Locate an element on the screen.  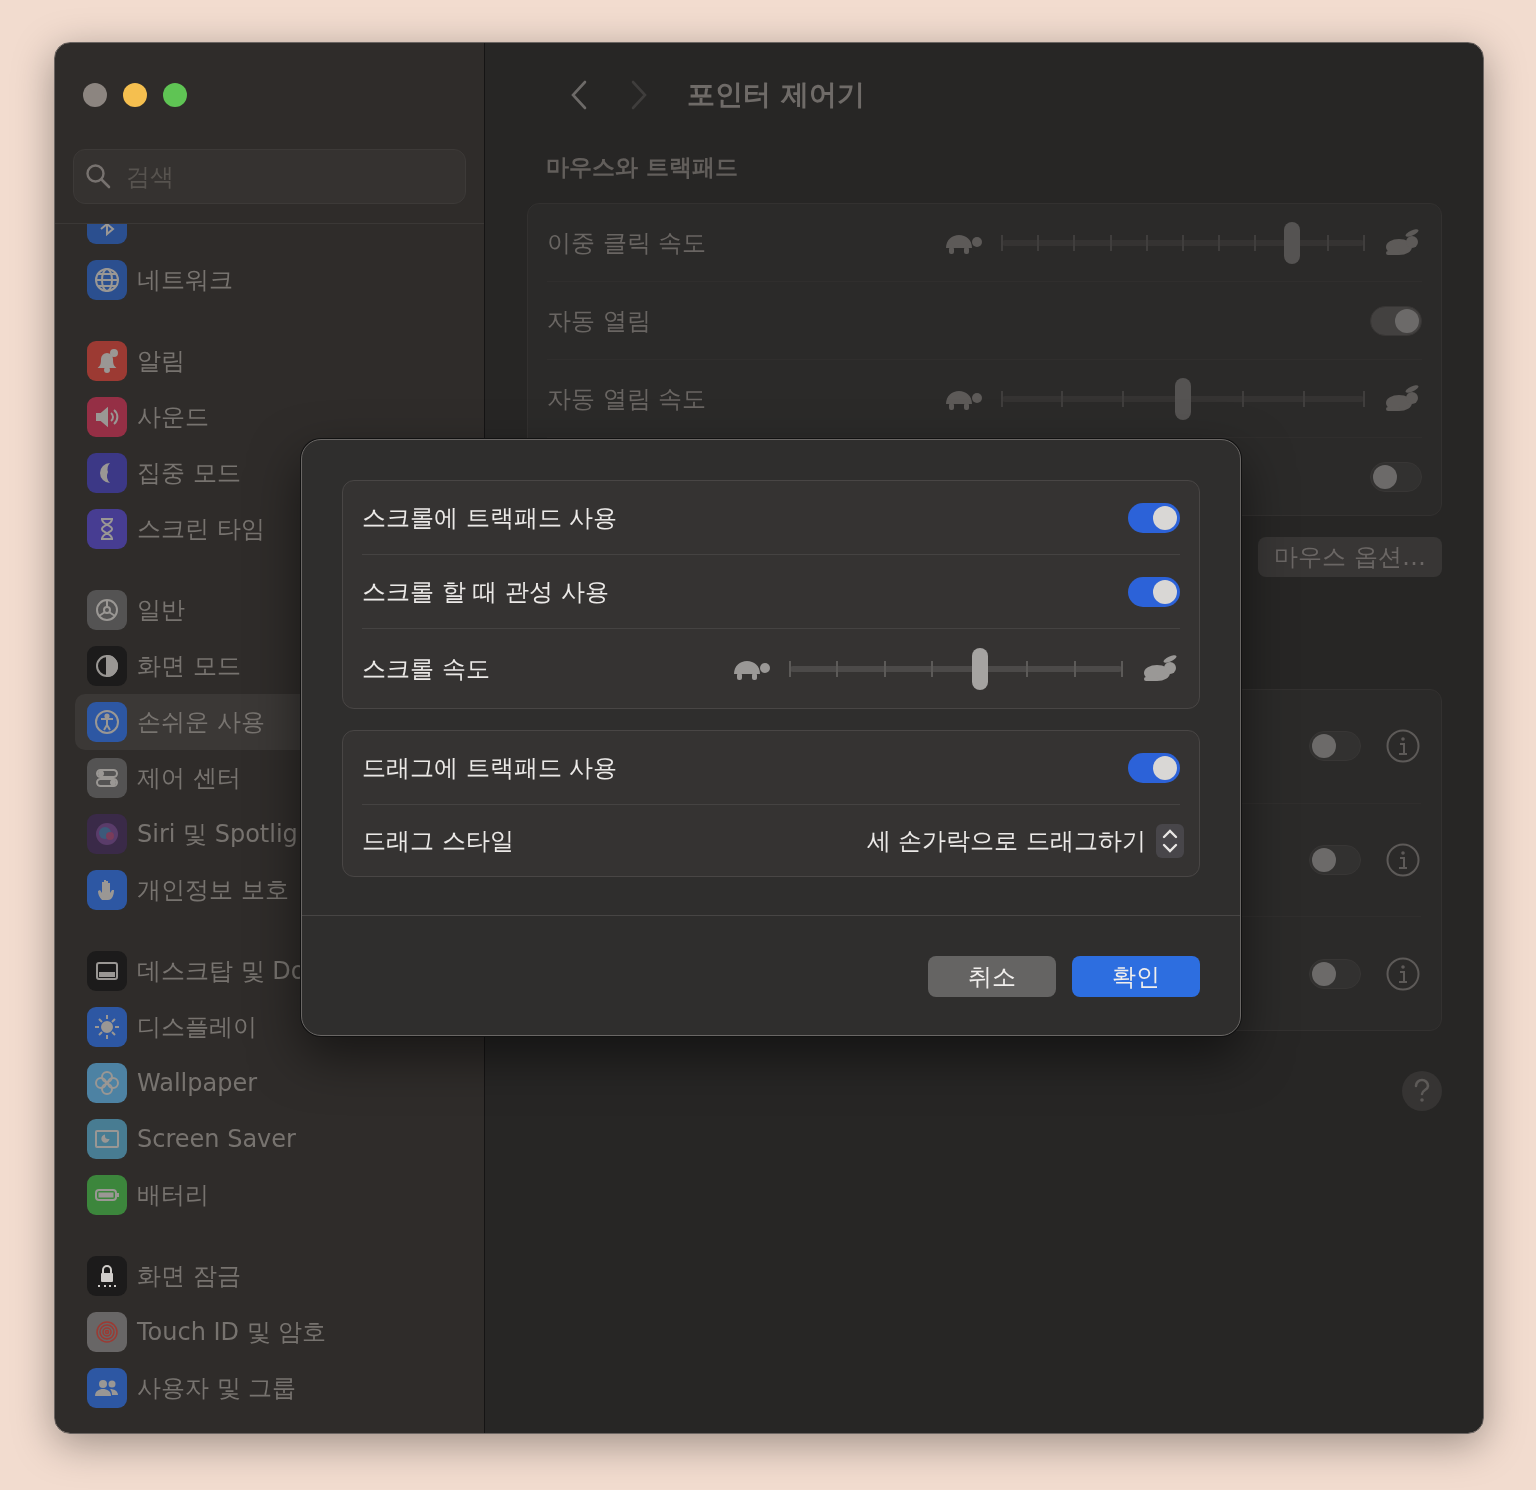
sidebar-item: 알림 is located at coordinates (275, 361).